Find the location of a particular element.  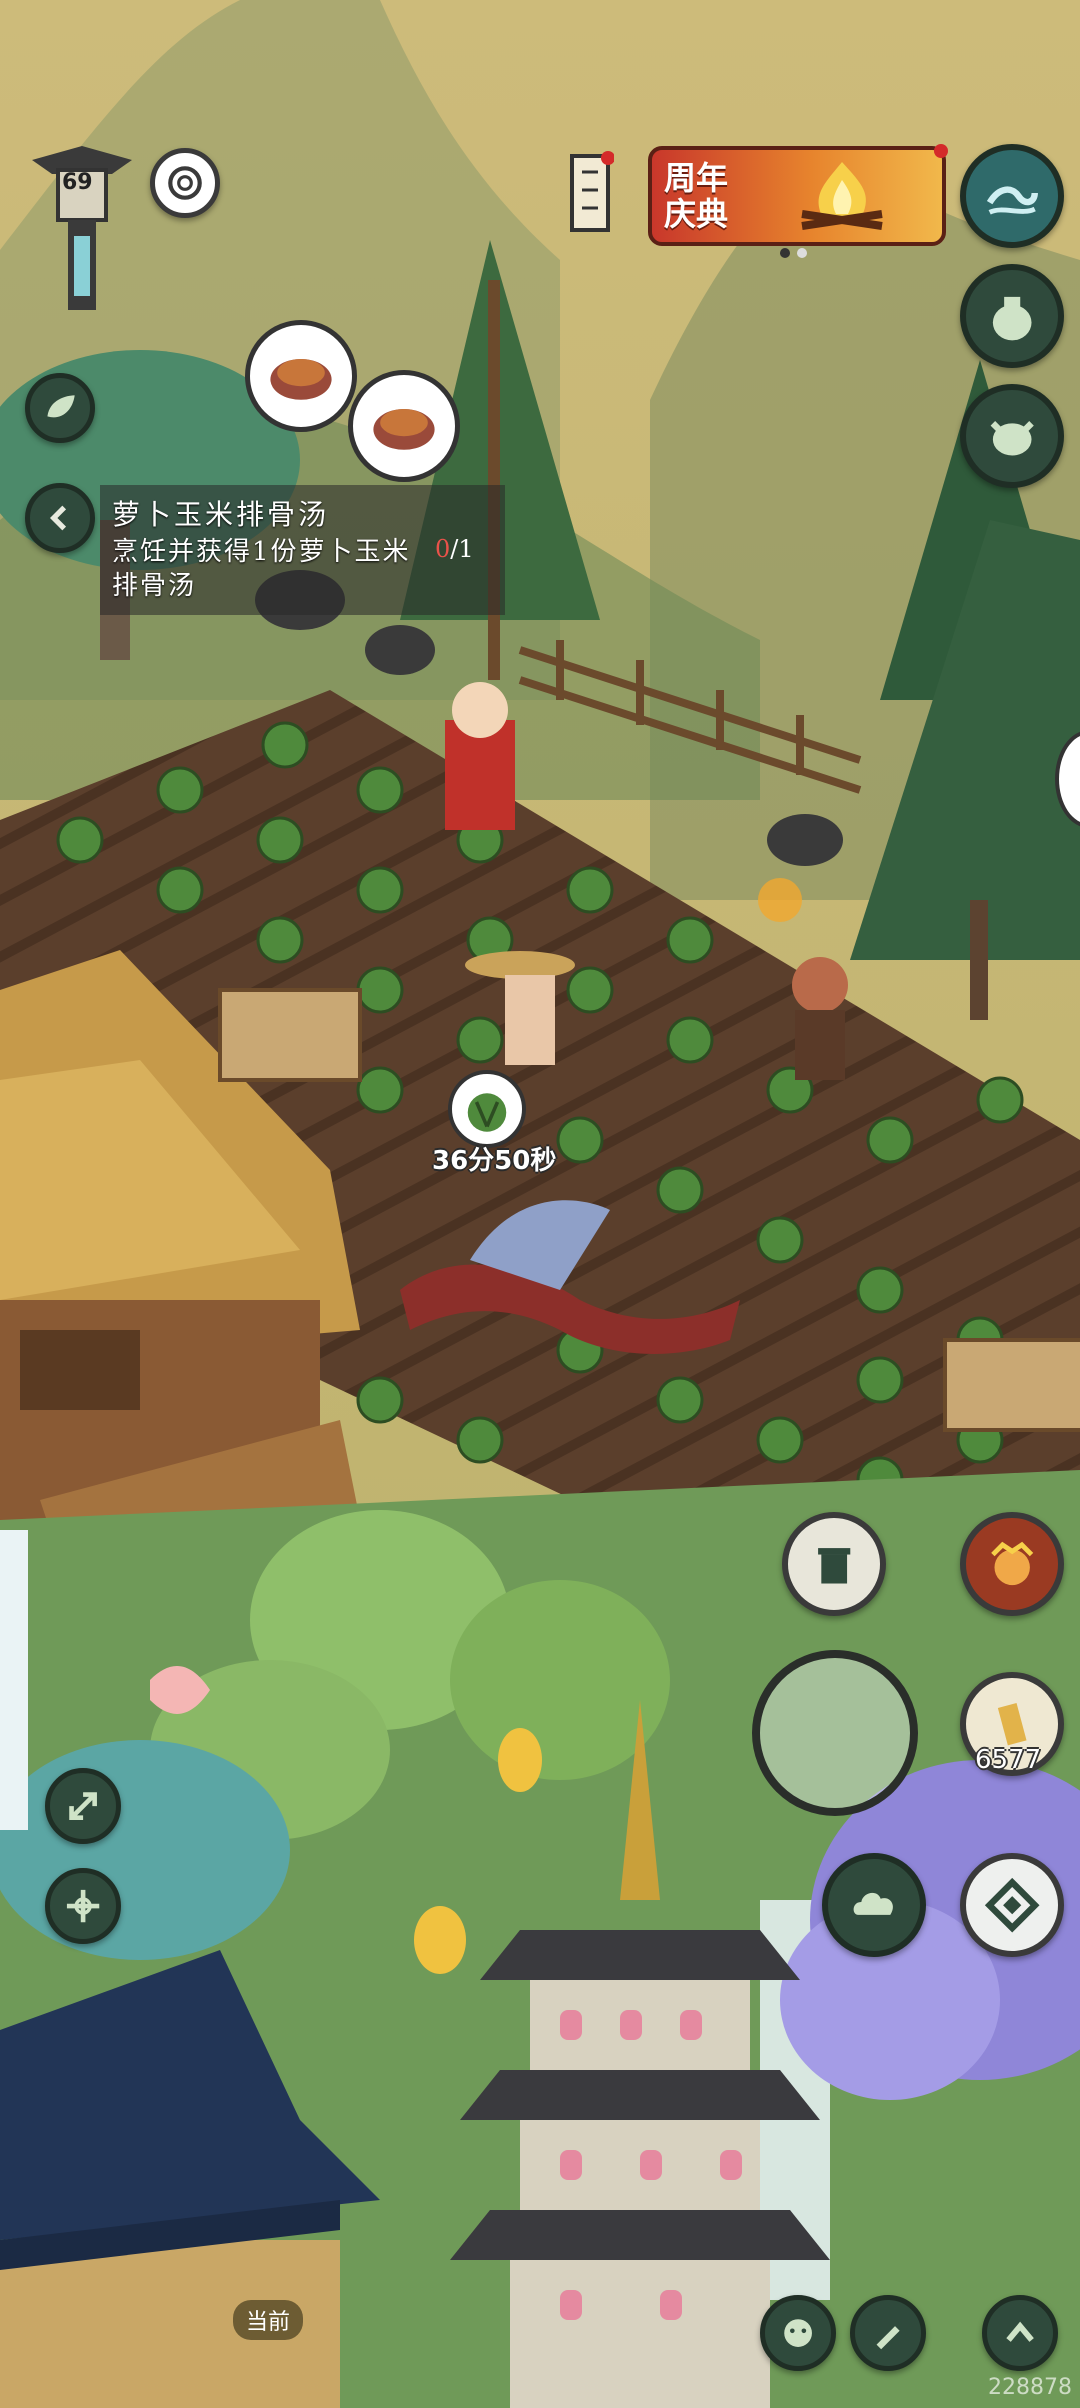

expand-view-button is located at coordinates (83, 1806).